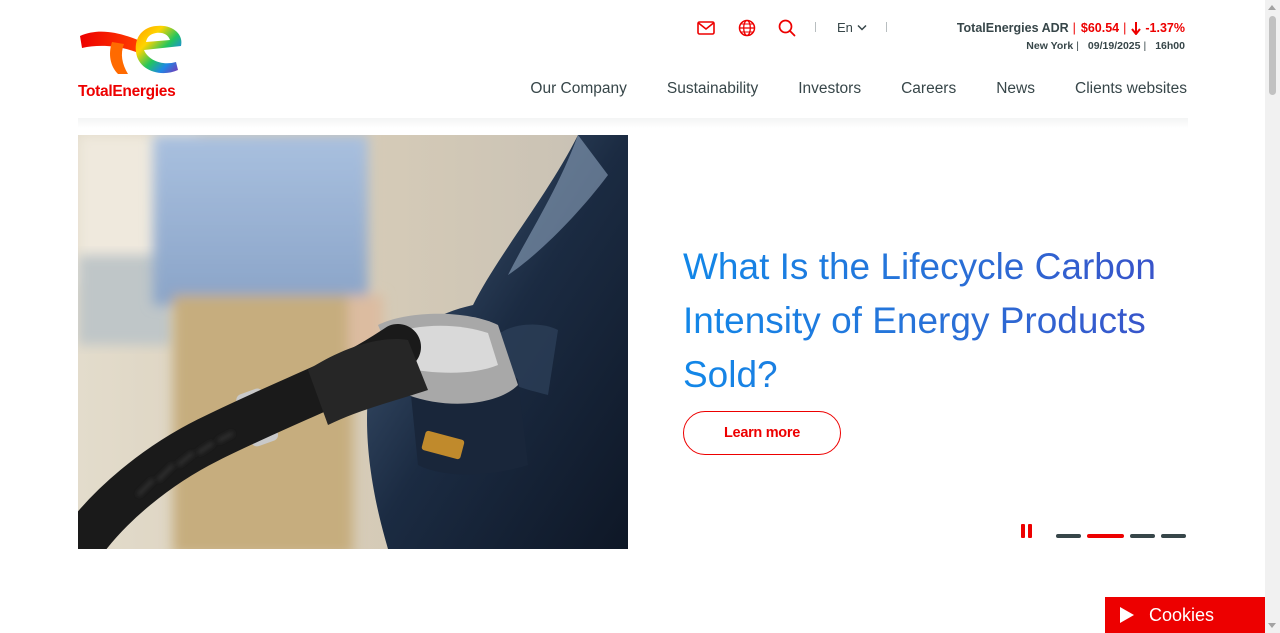 This screenshot has height=633, width=1280. What do you see at coordinates (1165, 28) in the screenshot?
I see `stock-change: -1.37%` at bounding box center [1165, 28].